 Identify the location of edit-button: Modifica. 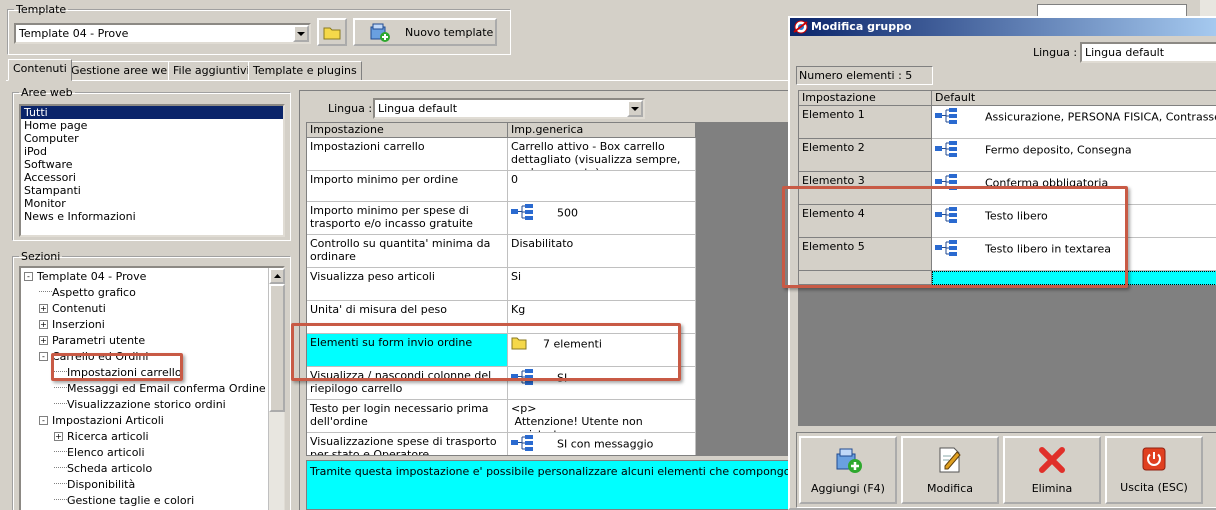
(950, 470).